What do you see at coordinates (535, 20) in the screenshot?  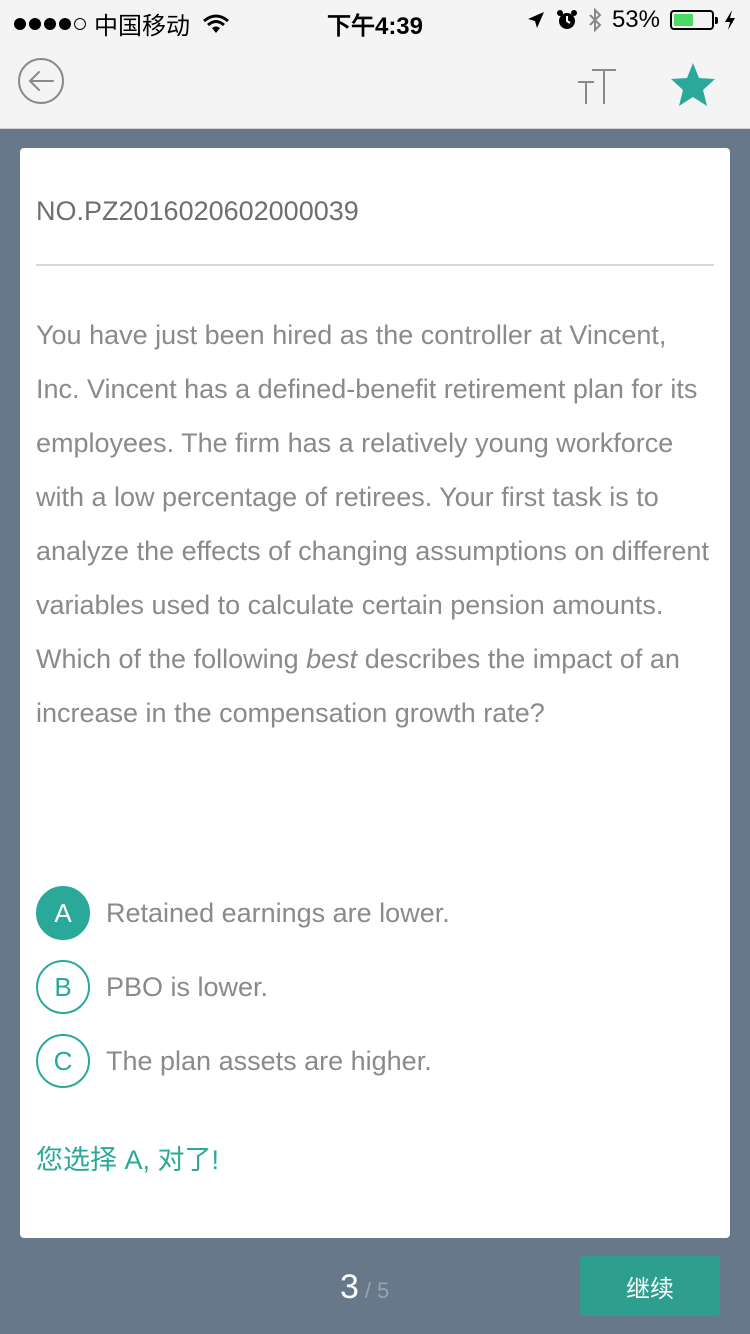 I see `location-arrow-icon` at bounding box center [535, 20].